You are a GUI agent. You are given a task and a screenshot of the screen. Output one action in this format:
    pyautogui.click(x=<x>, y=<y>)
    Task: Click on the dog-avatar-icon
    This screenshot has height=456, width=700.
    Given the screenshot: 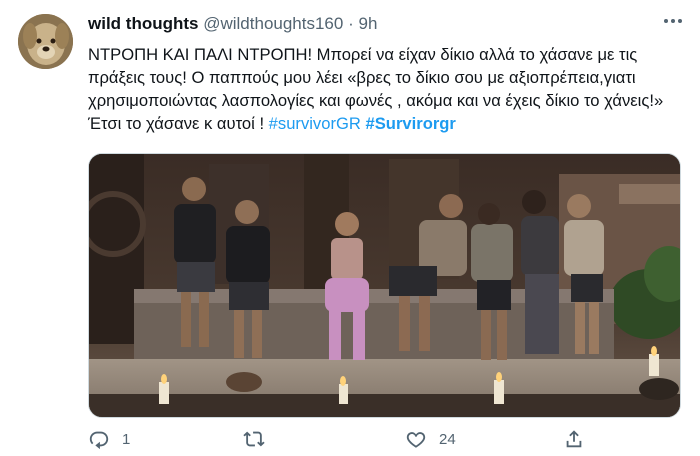 What is the action you would take?
    pyautogui.click(x=45, y=41)
    